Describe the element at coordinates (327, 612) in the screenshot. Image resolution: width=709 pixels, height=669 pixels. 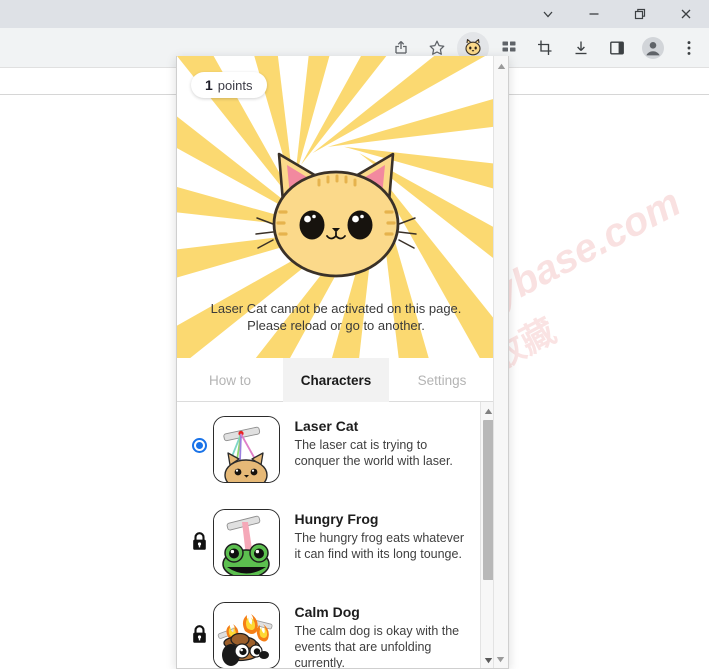
I see `character-name: Calm Dog` at that location.